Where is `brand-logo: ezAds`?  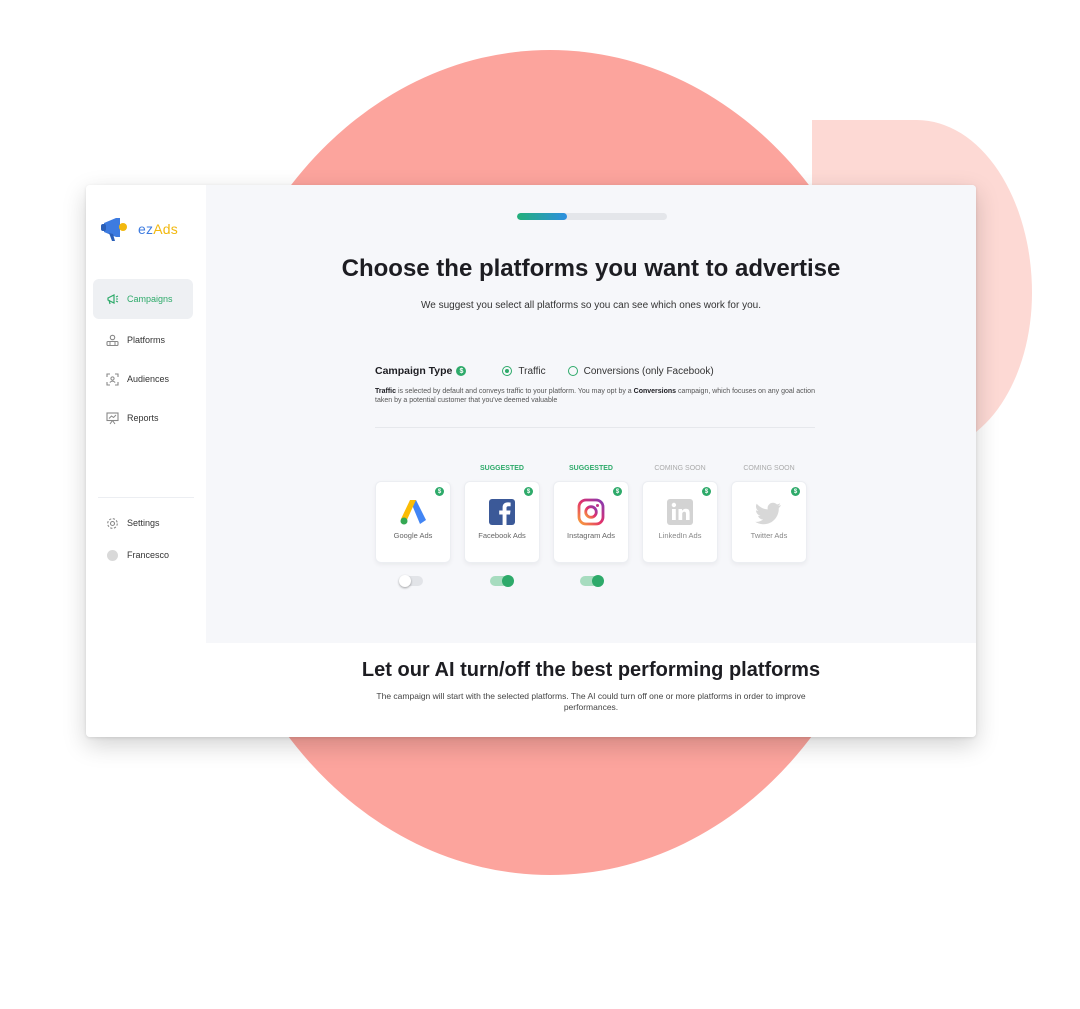 brand-logo: ezAds is located at coordinates (139, 229).